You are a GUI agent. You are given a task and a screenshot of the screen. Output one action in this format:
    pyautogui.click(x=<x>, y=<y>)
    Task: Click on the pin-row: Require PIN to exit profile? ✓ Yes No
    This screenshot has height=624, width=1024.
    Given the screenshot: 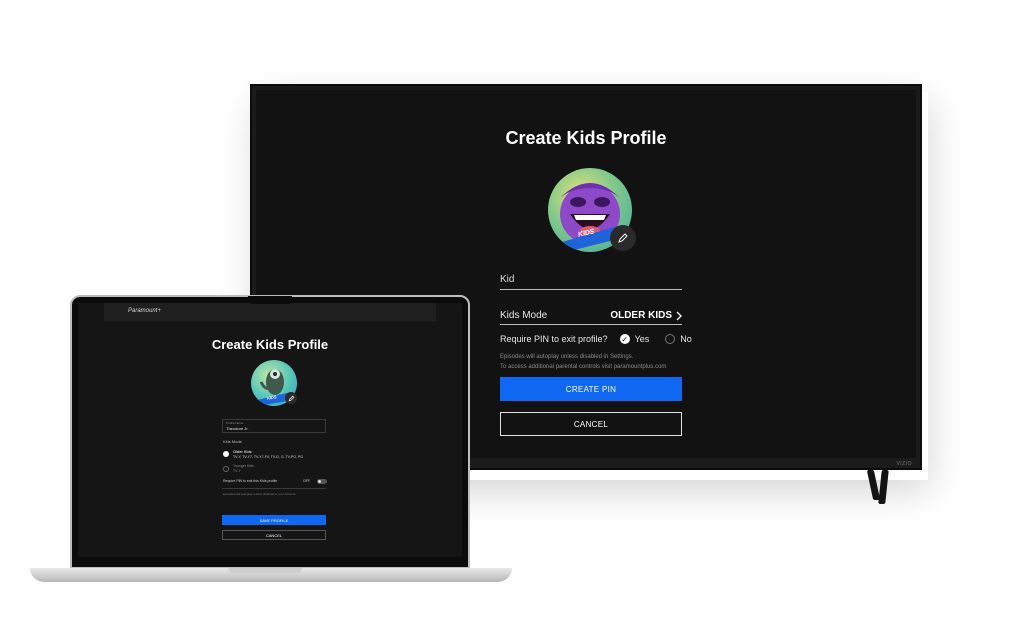 What is the action you would take?
    pyautogui.click(x=596, y=339)
    